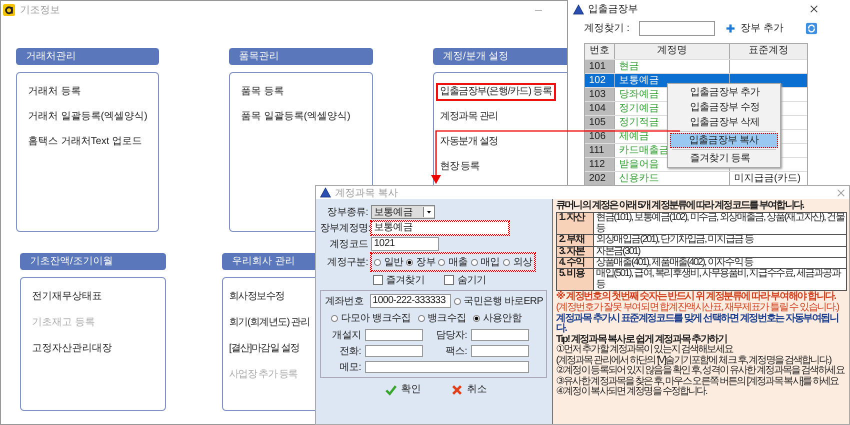 The image size is (850, 425). I want to click on warning-note: (계정번호가 잘못 부여되면 합계잔액시산표, 재무제표가 틀릴 수 있습니다.), so click(698, 307).